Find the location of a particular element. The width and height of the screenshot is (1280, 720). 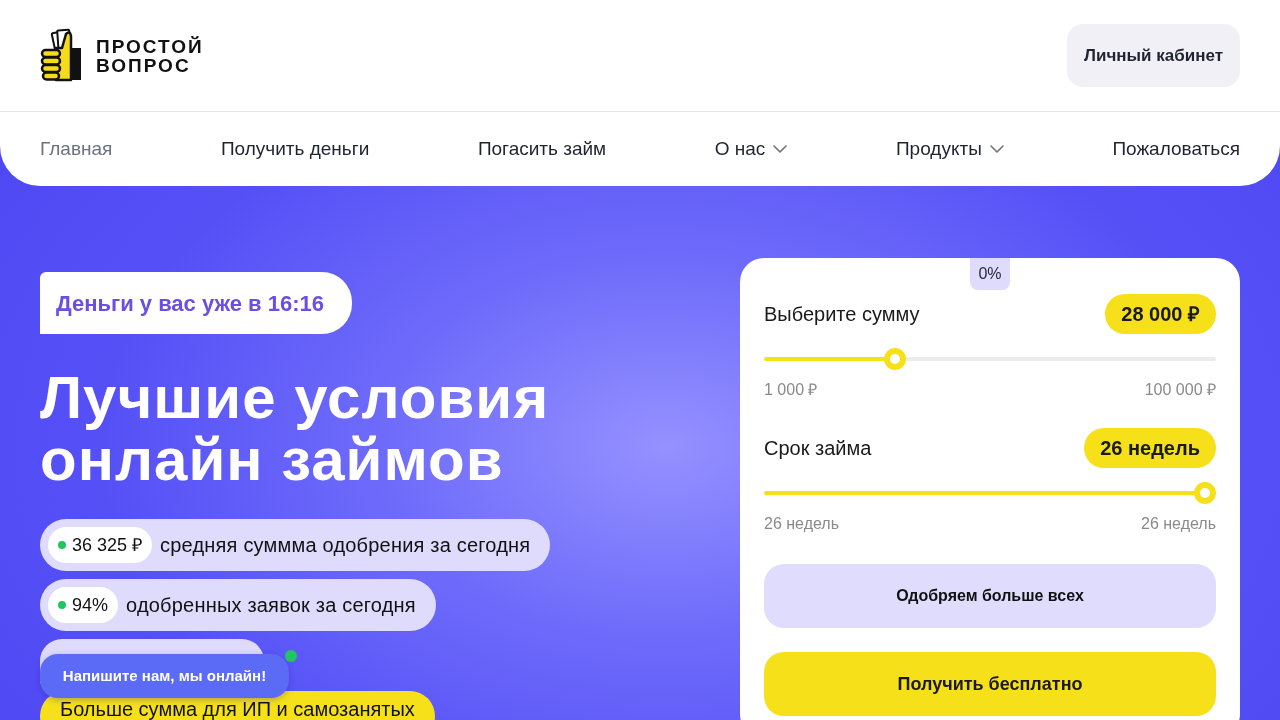

logo-text: ПРОСТОЙ ВОПРОС is located at coordinates (150, 55).